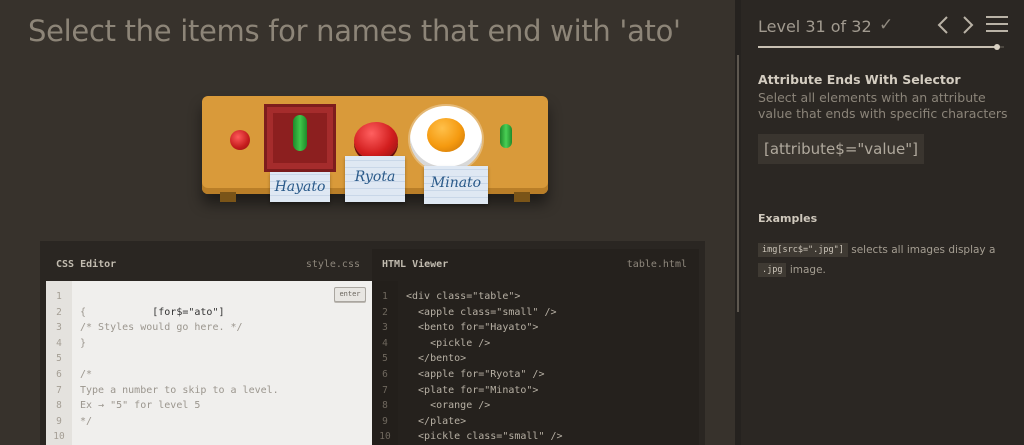 The width and height of the screenshot is (1024, 445). What do you see at coordinates (788, 218) in the screenshot?
I see `examples-heading: Examples` at bounding box center [788, 218].